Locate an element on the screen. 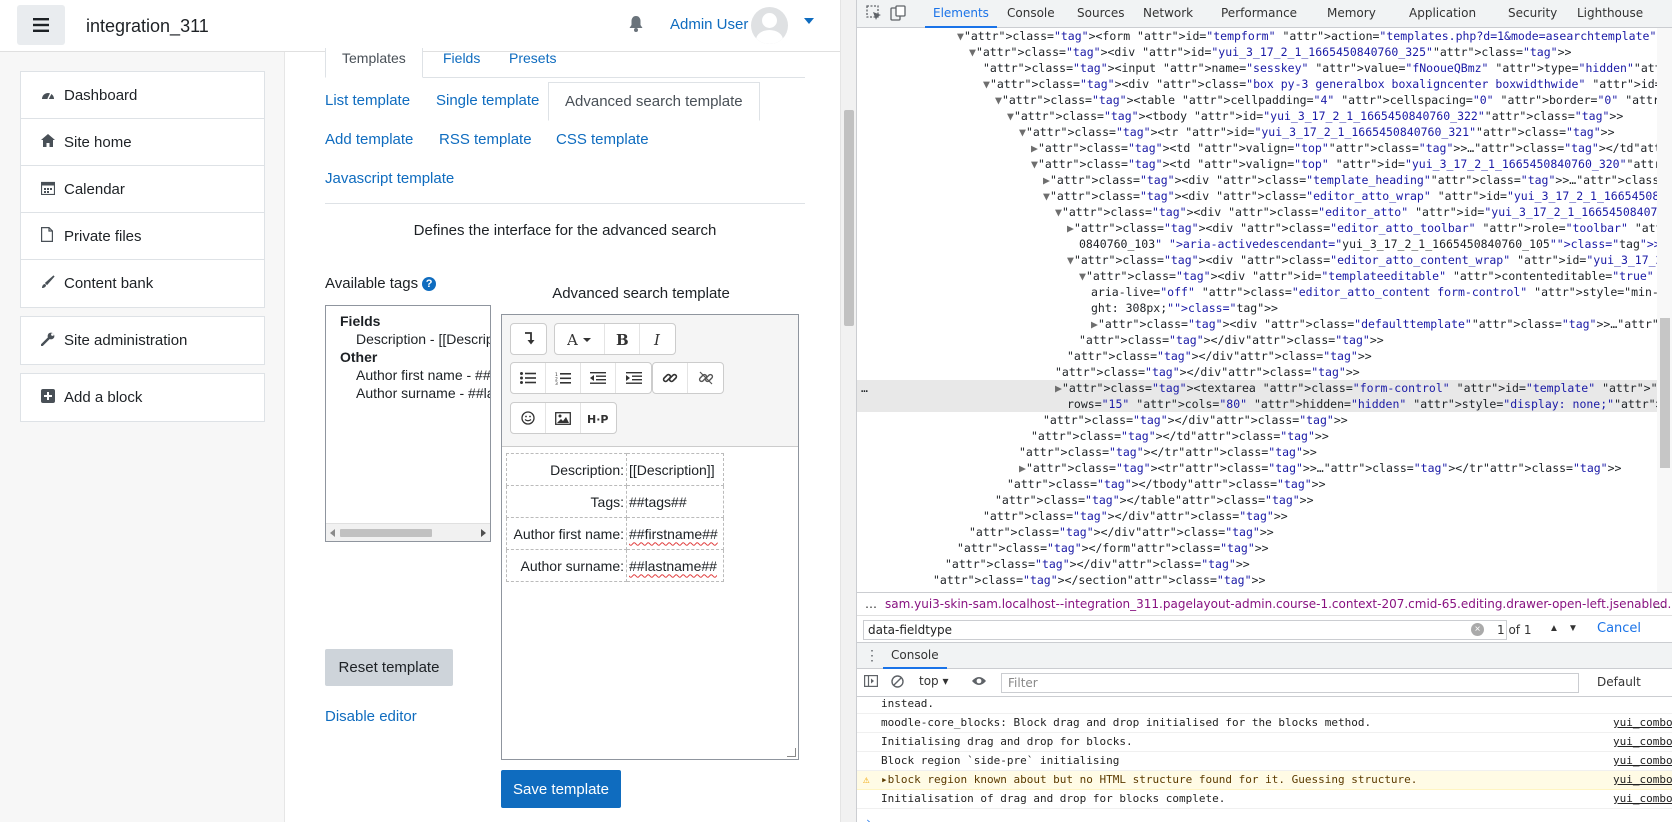 Image resolution: width=1672 pixels, height=822 pixels. tab-advanced-search-template: Advanced search template is located at coordinates (654, 101).